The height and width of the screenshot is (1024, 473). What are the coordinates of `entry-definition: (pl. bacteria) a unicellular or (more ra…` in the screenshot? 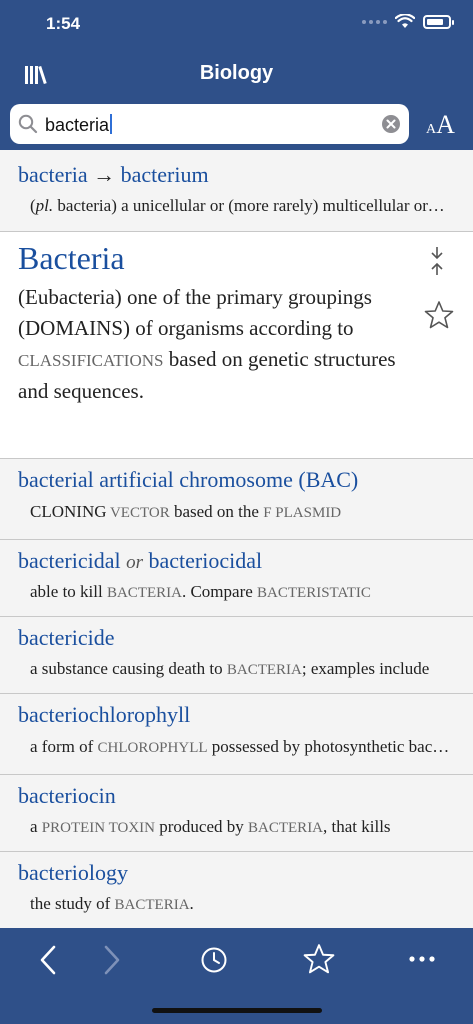 It's located at (240, 205).